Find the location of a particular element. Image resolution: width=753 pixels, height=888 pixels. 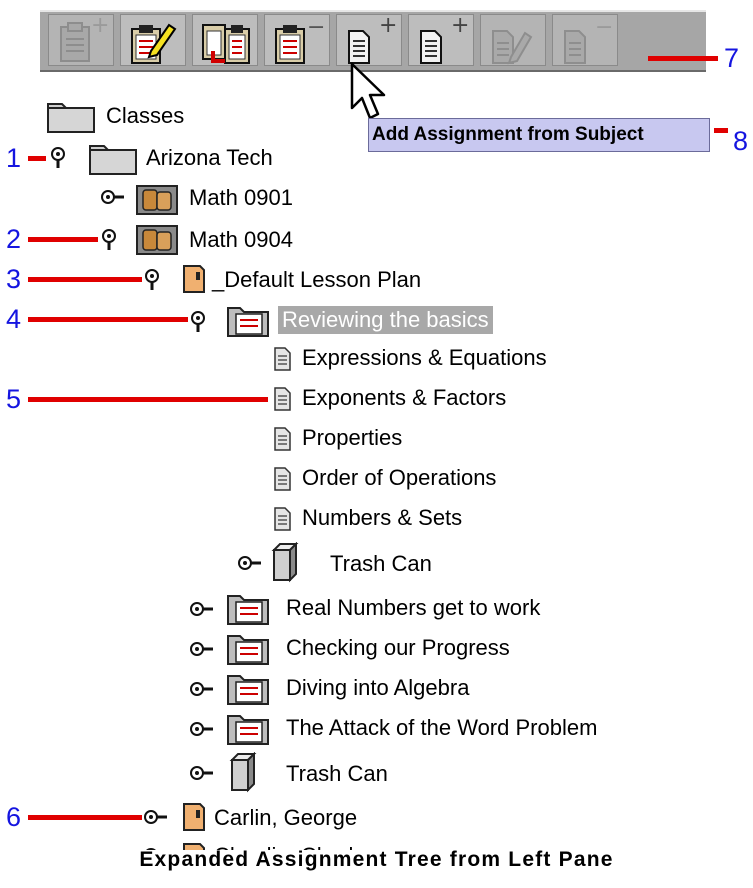

clipboard-edit-icon is located at coordinates (154, 43).